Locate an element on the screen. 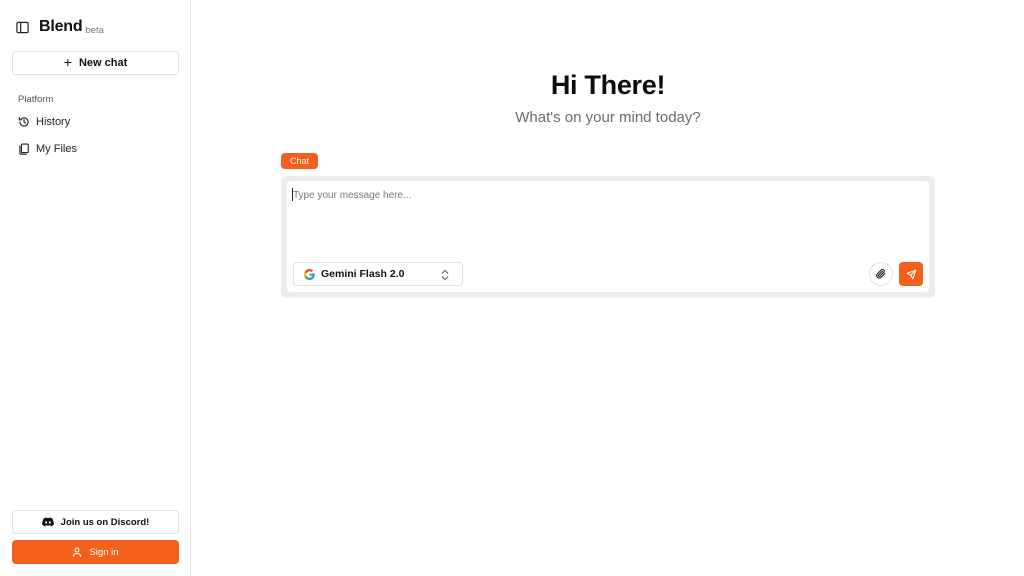  mode-badge-chat: Chat is located at coordinates (299, 161).